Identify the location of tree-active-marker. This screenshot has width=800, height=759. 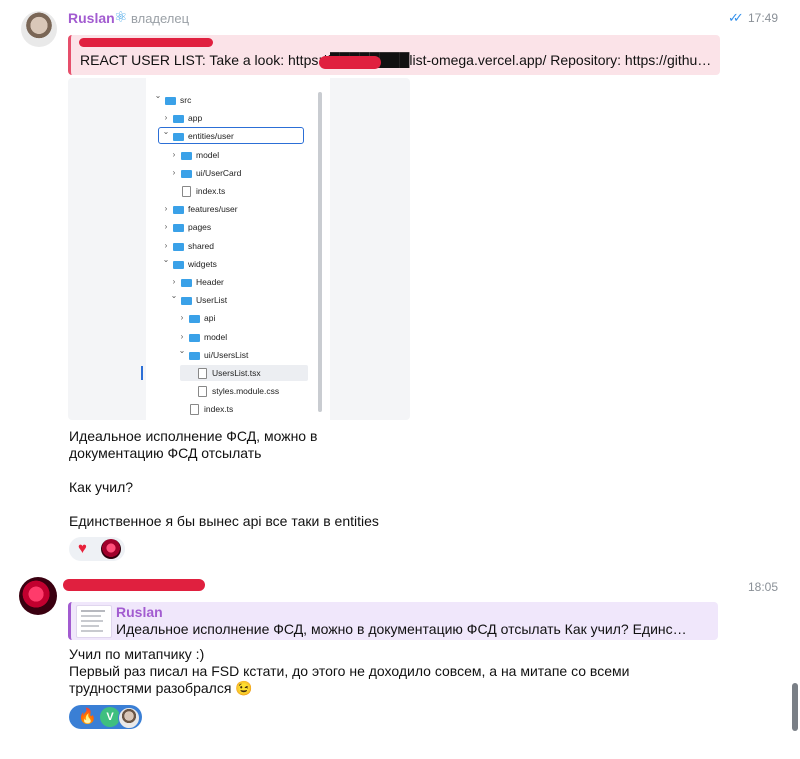
(142, 373).